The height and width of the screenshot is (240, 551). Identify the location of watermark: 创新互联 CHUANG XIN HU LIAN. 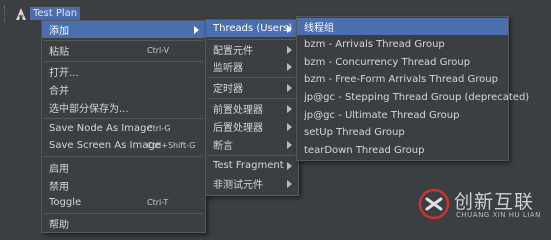
(482, 208).